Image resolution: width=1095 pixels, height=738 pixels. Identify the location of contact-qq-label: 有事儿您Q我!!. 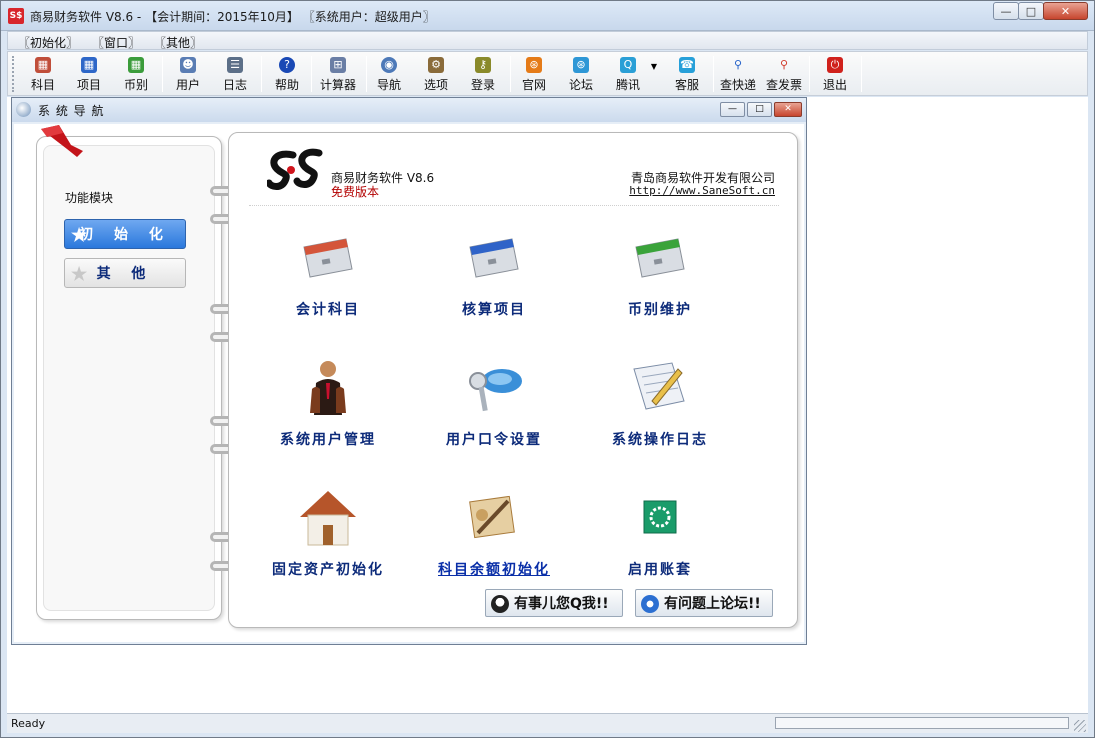
(561, 604).